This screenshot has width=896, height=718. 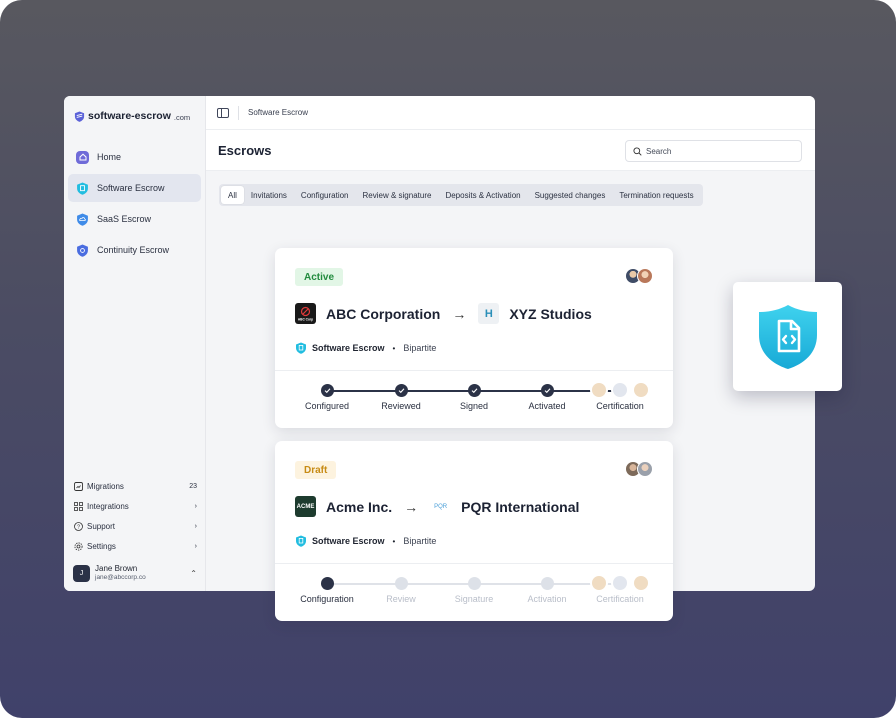 What do you see at coordinates (81, 573) in the screenshot?
I see `avatar: J` at bounding box center [81, 573].